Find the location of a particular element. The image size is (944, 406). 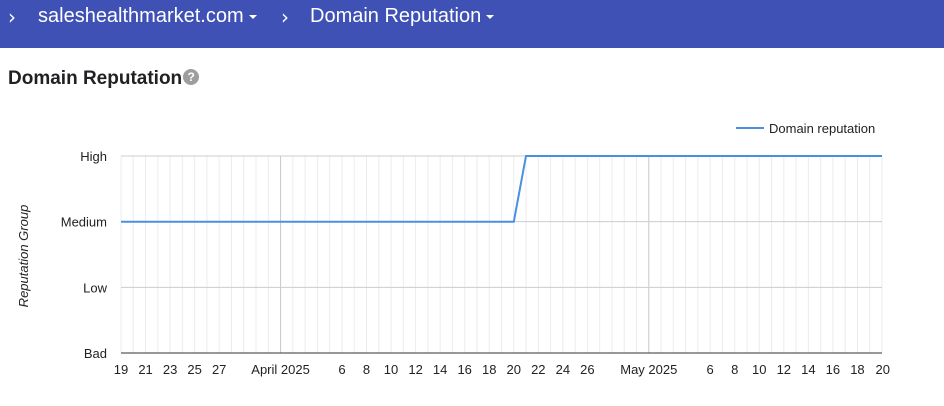

x-tick-label: May 2025 is located at coordinates (648, 369).